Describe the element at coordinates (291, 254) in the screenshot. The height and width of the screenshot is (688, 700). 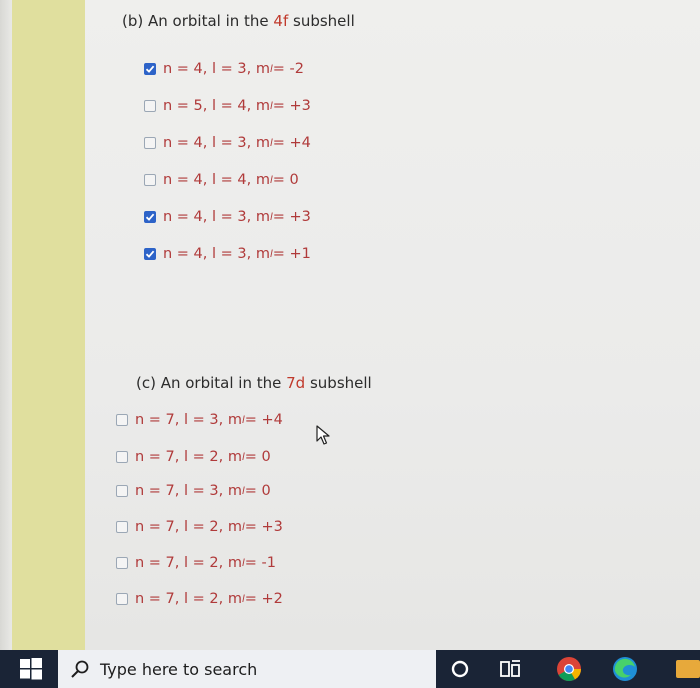
I see `option-value: = +1` at that location.